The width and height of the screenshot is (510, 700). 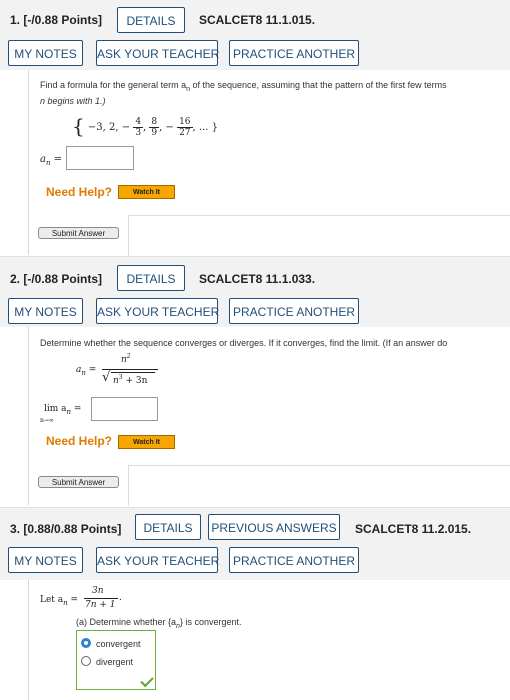 What do you see at coordinates (157, 53) in the screenshot?
I see `q1-ask-teacher-button: ASK YOUR TEACHER` at bounding box center [157, 53].